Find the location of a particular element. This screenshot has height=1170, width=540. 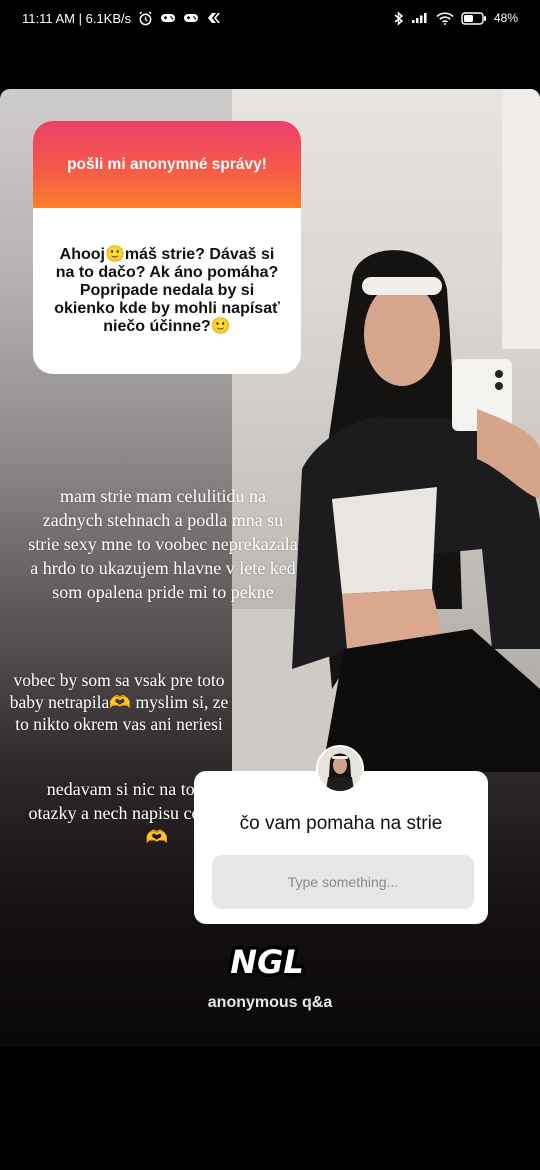

alarm-icon is located at coordinates (145, 18).